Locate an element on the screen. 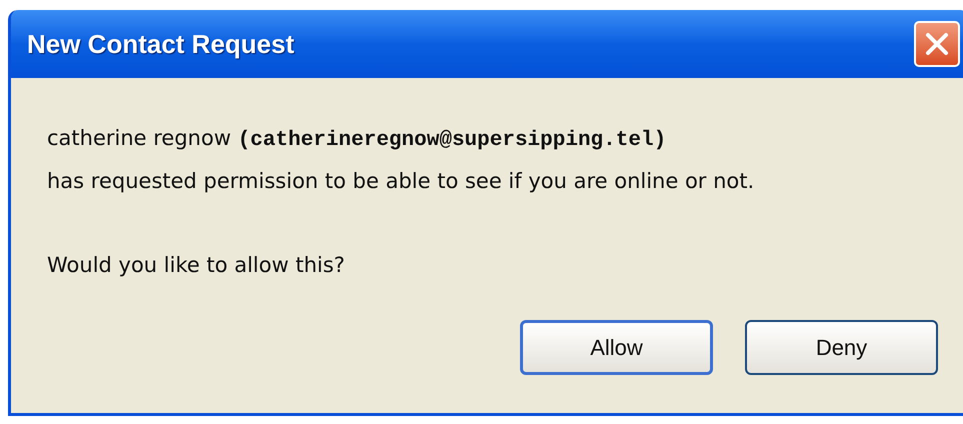 The height and width of the screenshot is (424, 963). sender-name: catherine regnow is located at coordinates (139, 138).